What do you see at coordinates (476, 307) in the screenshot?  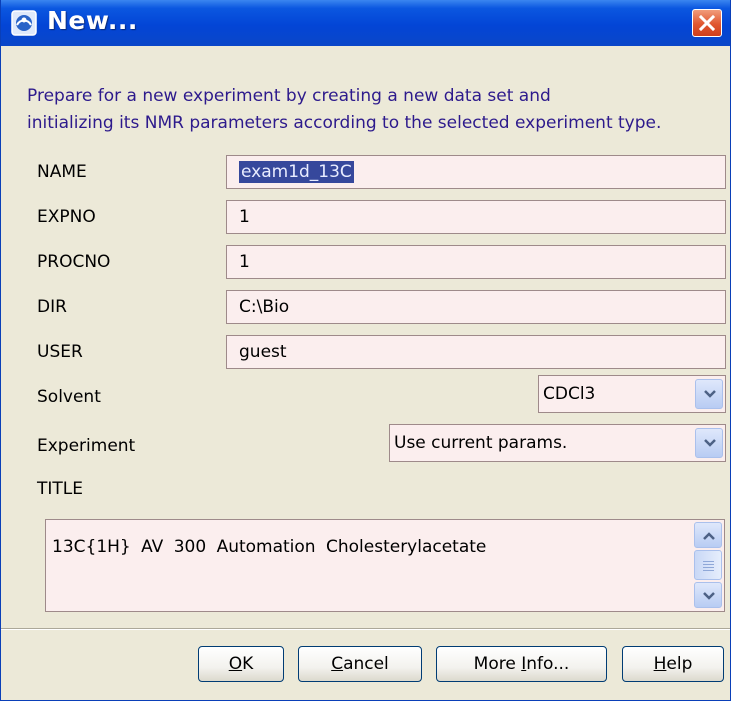 I see `dir-field: C:\Bio` at bounding box center [476, 307].